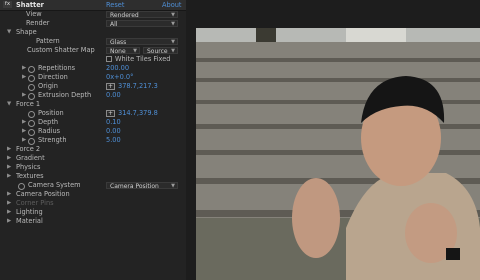 The height and width of the screenshot is (280, 480). What do you see at coordinates (29, 221) in the screenshot?
I see `material-label: Material` at bounding box center [29, 221].